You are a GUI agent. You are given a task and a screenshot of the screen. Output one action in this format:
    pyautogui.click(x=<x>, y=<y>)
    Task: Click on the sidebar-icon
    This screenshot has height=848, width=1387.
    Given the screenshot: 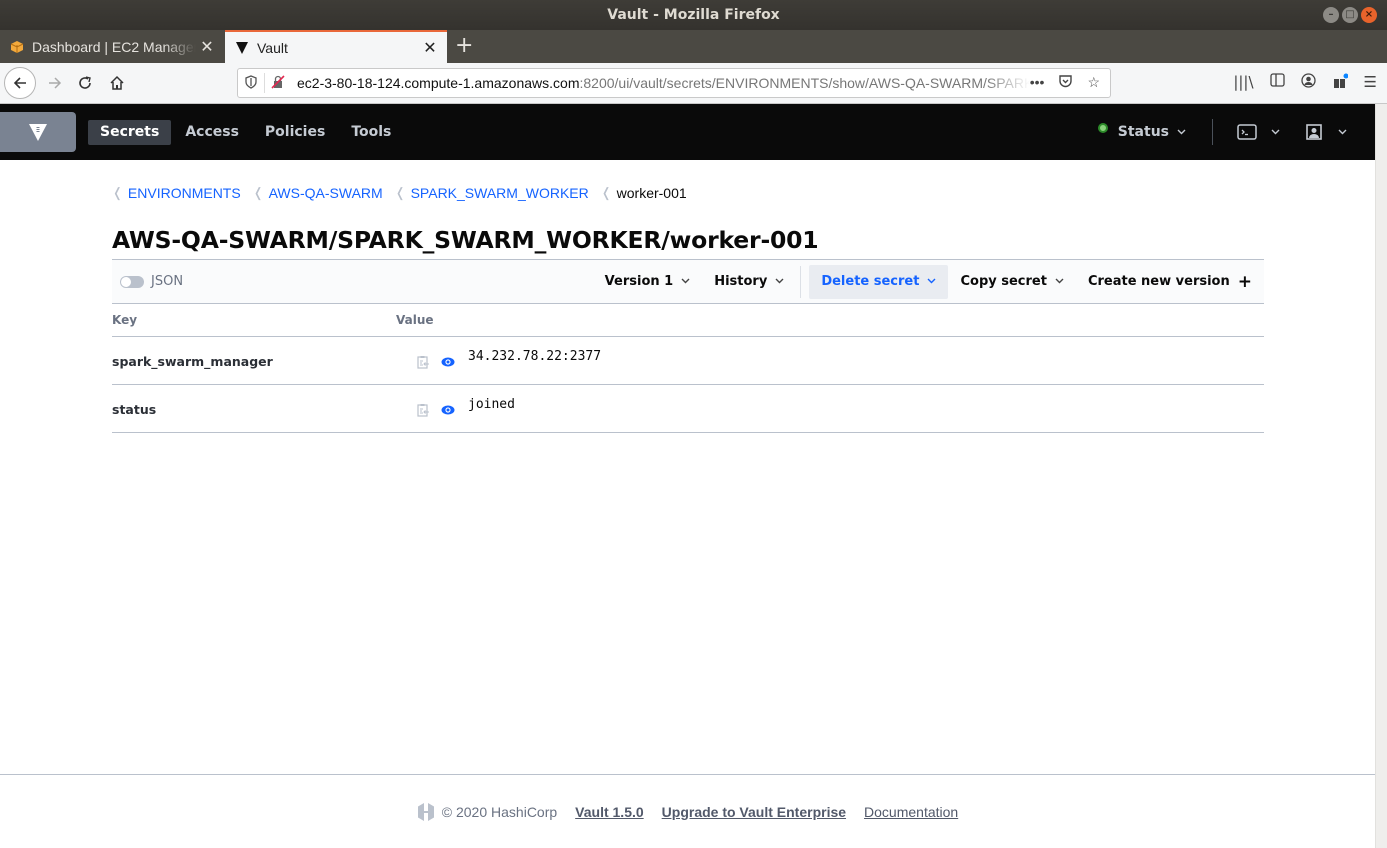 What is the action you would take?
    pyautogui.click(x=1277, y=83)
    